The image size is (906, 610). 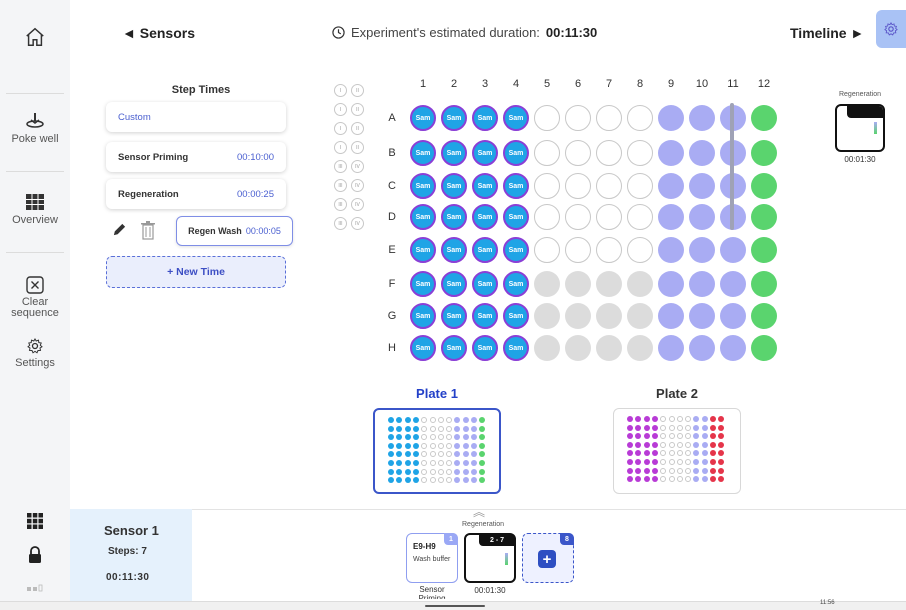 What do you see at coordinates (671, 348) in the screenshot?
I see `well-H9` at bounding box center [671, 348].